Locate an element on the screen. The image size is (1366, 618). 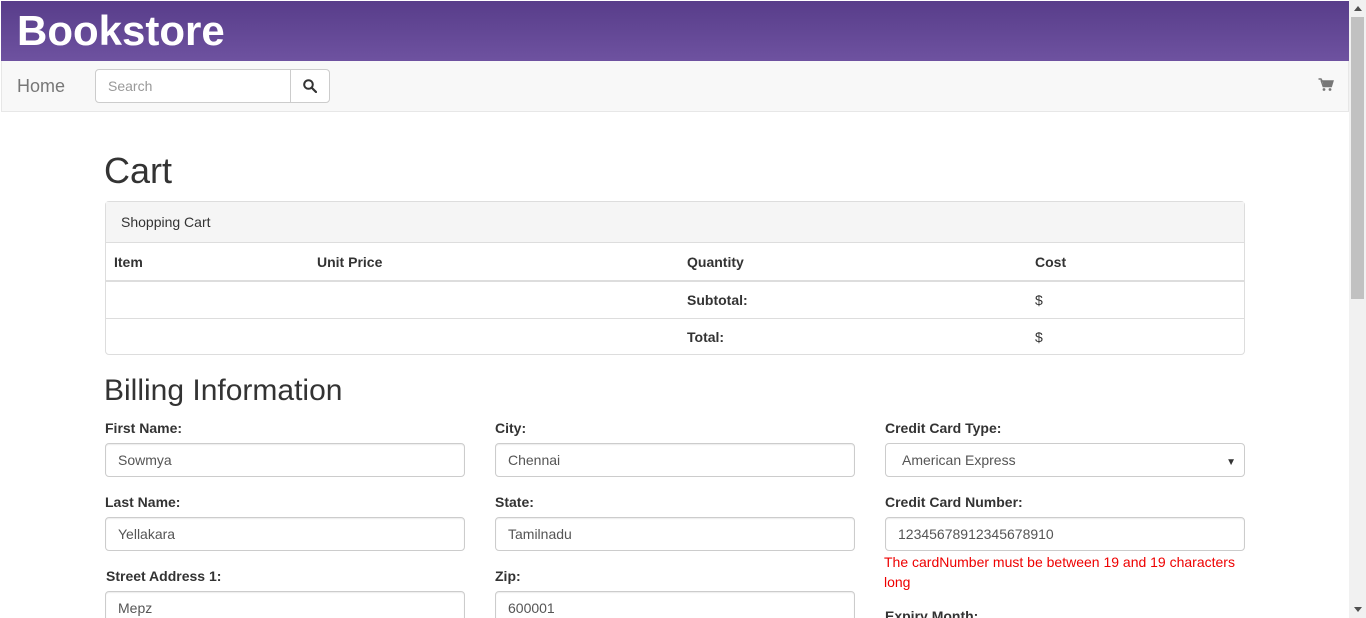
state-field is located at coordinates (675, 534).